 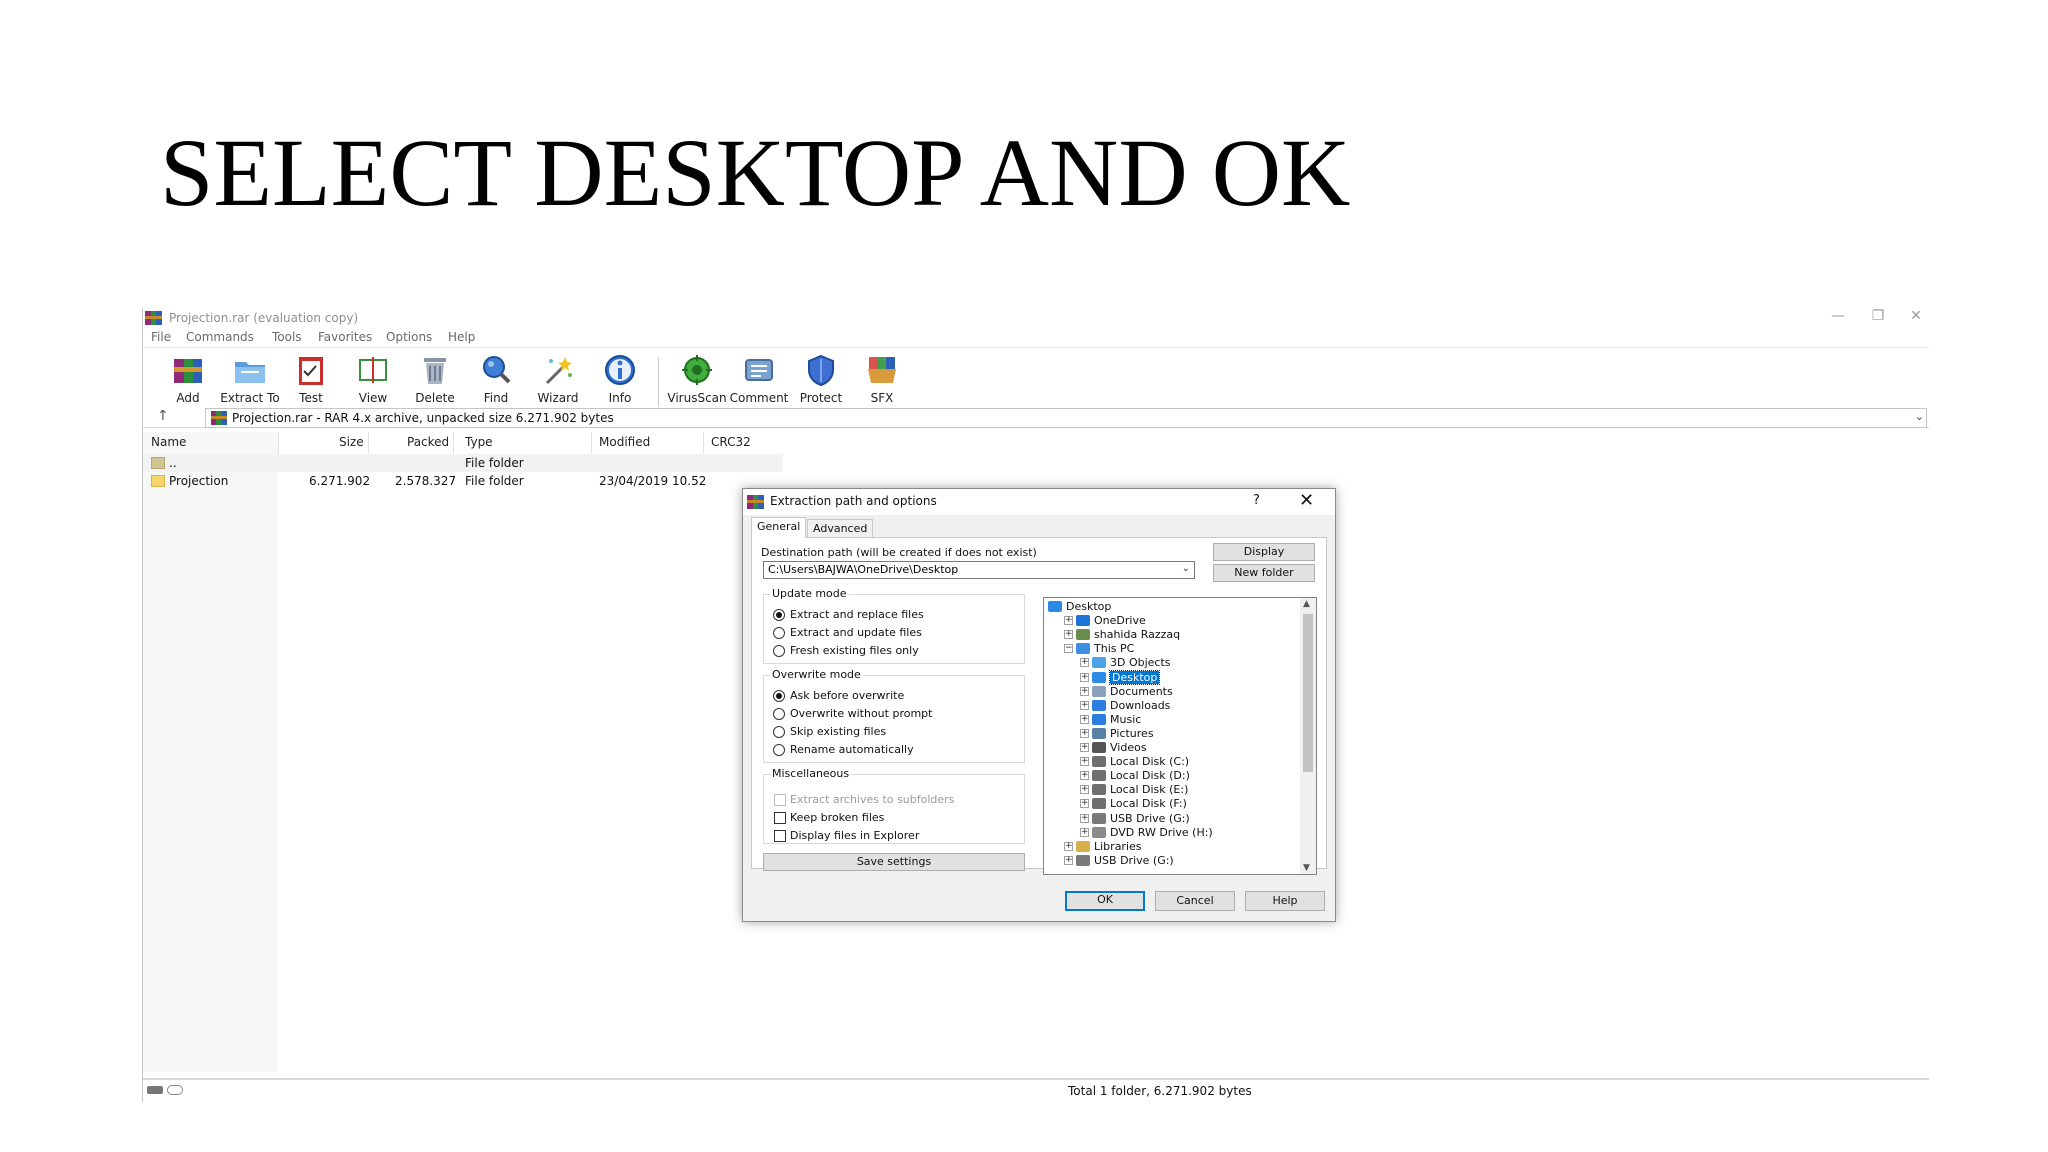 I want to click on trash-bin-icon, so click(x=435, y=371).